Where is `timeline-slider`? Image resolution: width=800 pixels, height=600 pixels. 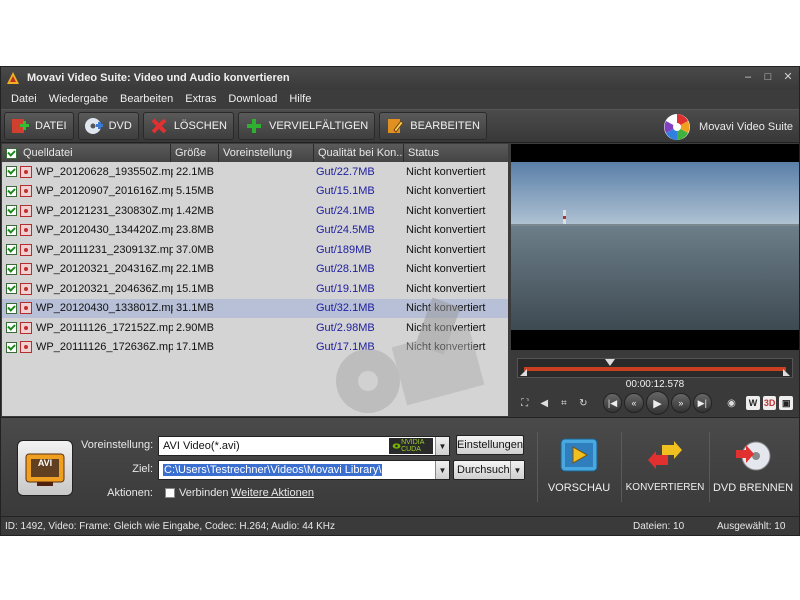 timeline-slider is located at coordinates (655, 368).